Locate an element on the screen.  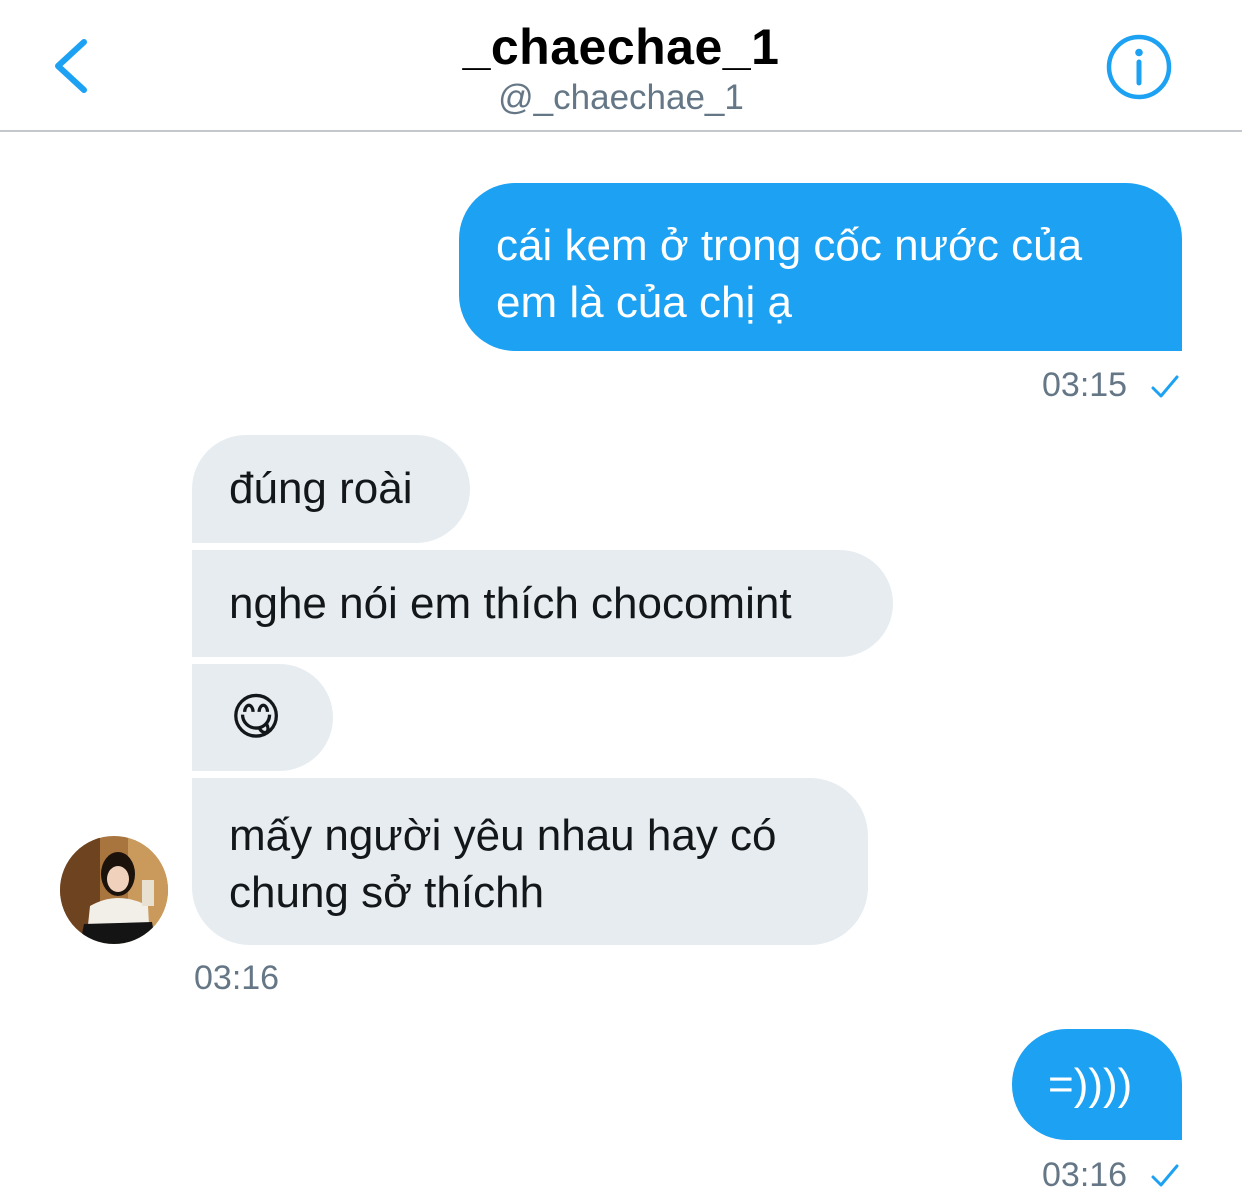
incoming-message: nghe nói em thích chocomint is located at coordinates (542, 603).